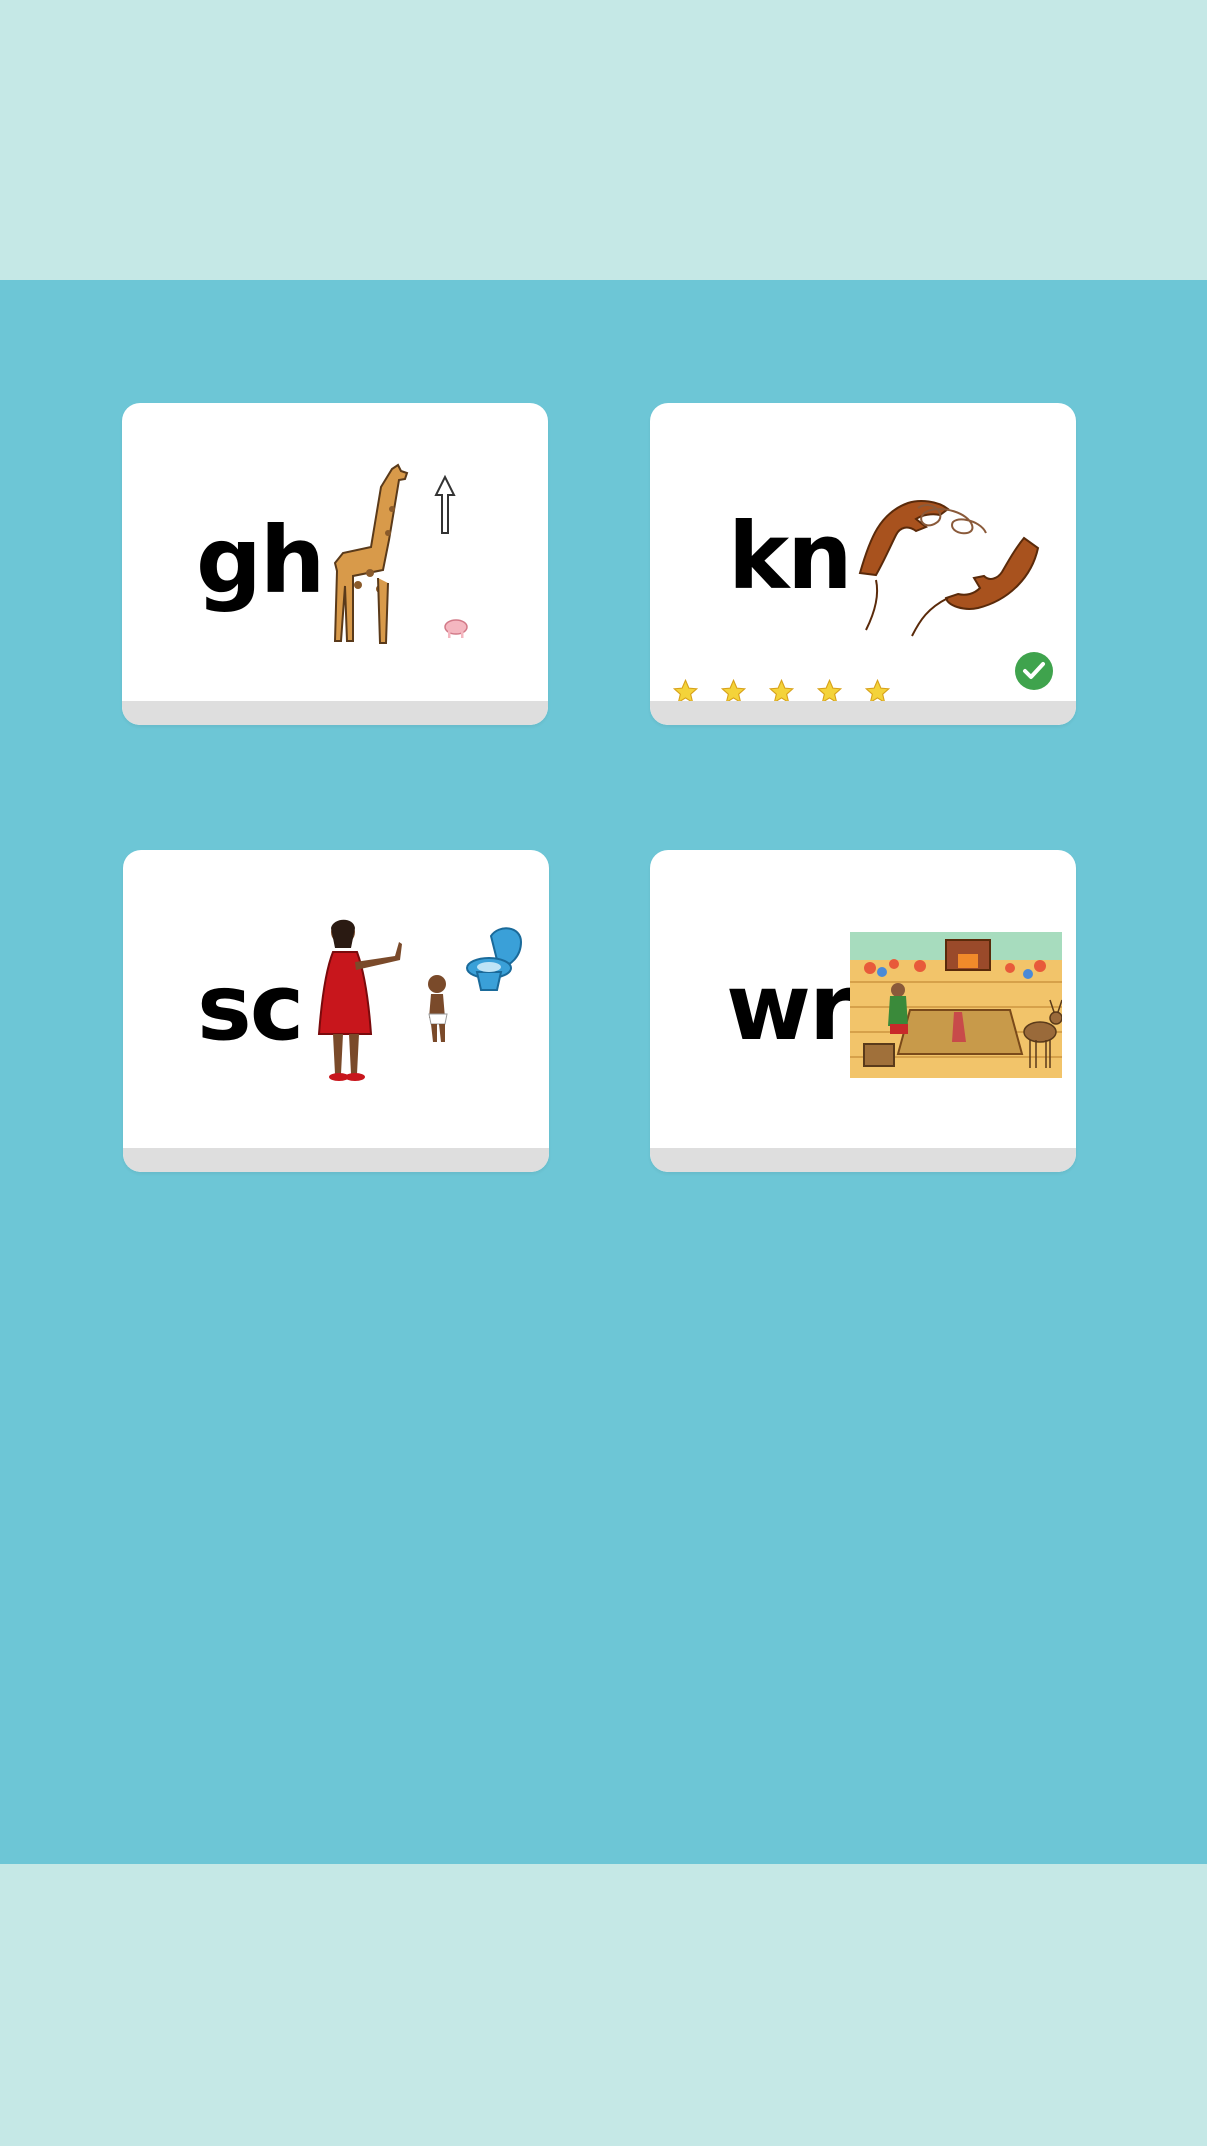  Describe the element at coordinates (975, 586) in the screenshot. I see `right-hand-icon` at that location.